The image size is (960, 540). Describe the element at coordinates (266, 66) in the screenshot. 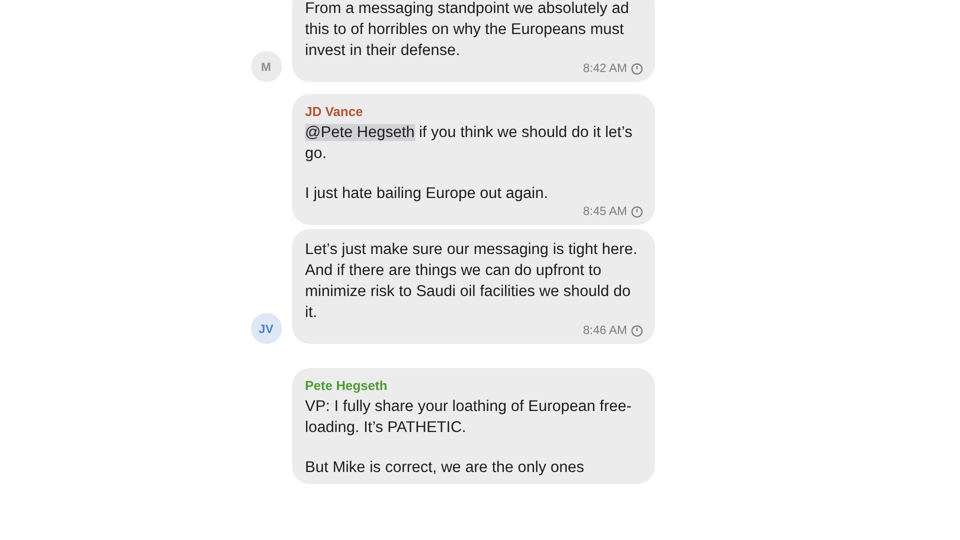

I see `avatar: M` at that location.